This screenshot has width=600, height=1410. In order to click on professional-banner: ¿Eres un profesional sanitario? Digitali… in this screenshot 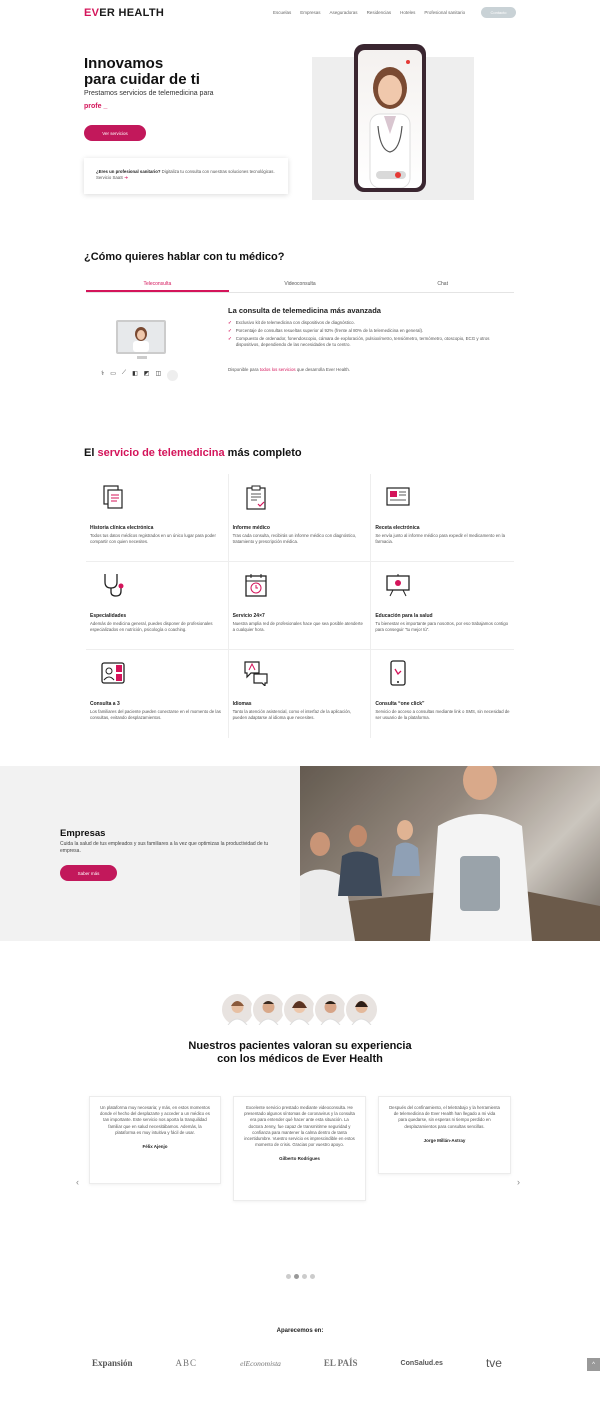, I will do `click(186, 176)`.